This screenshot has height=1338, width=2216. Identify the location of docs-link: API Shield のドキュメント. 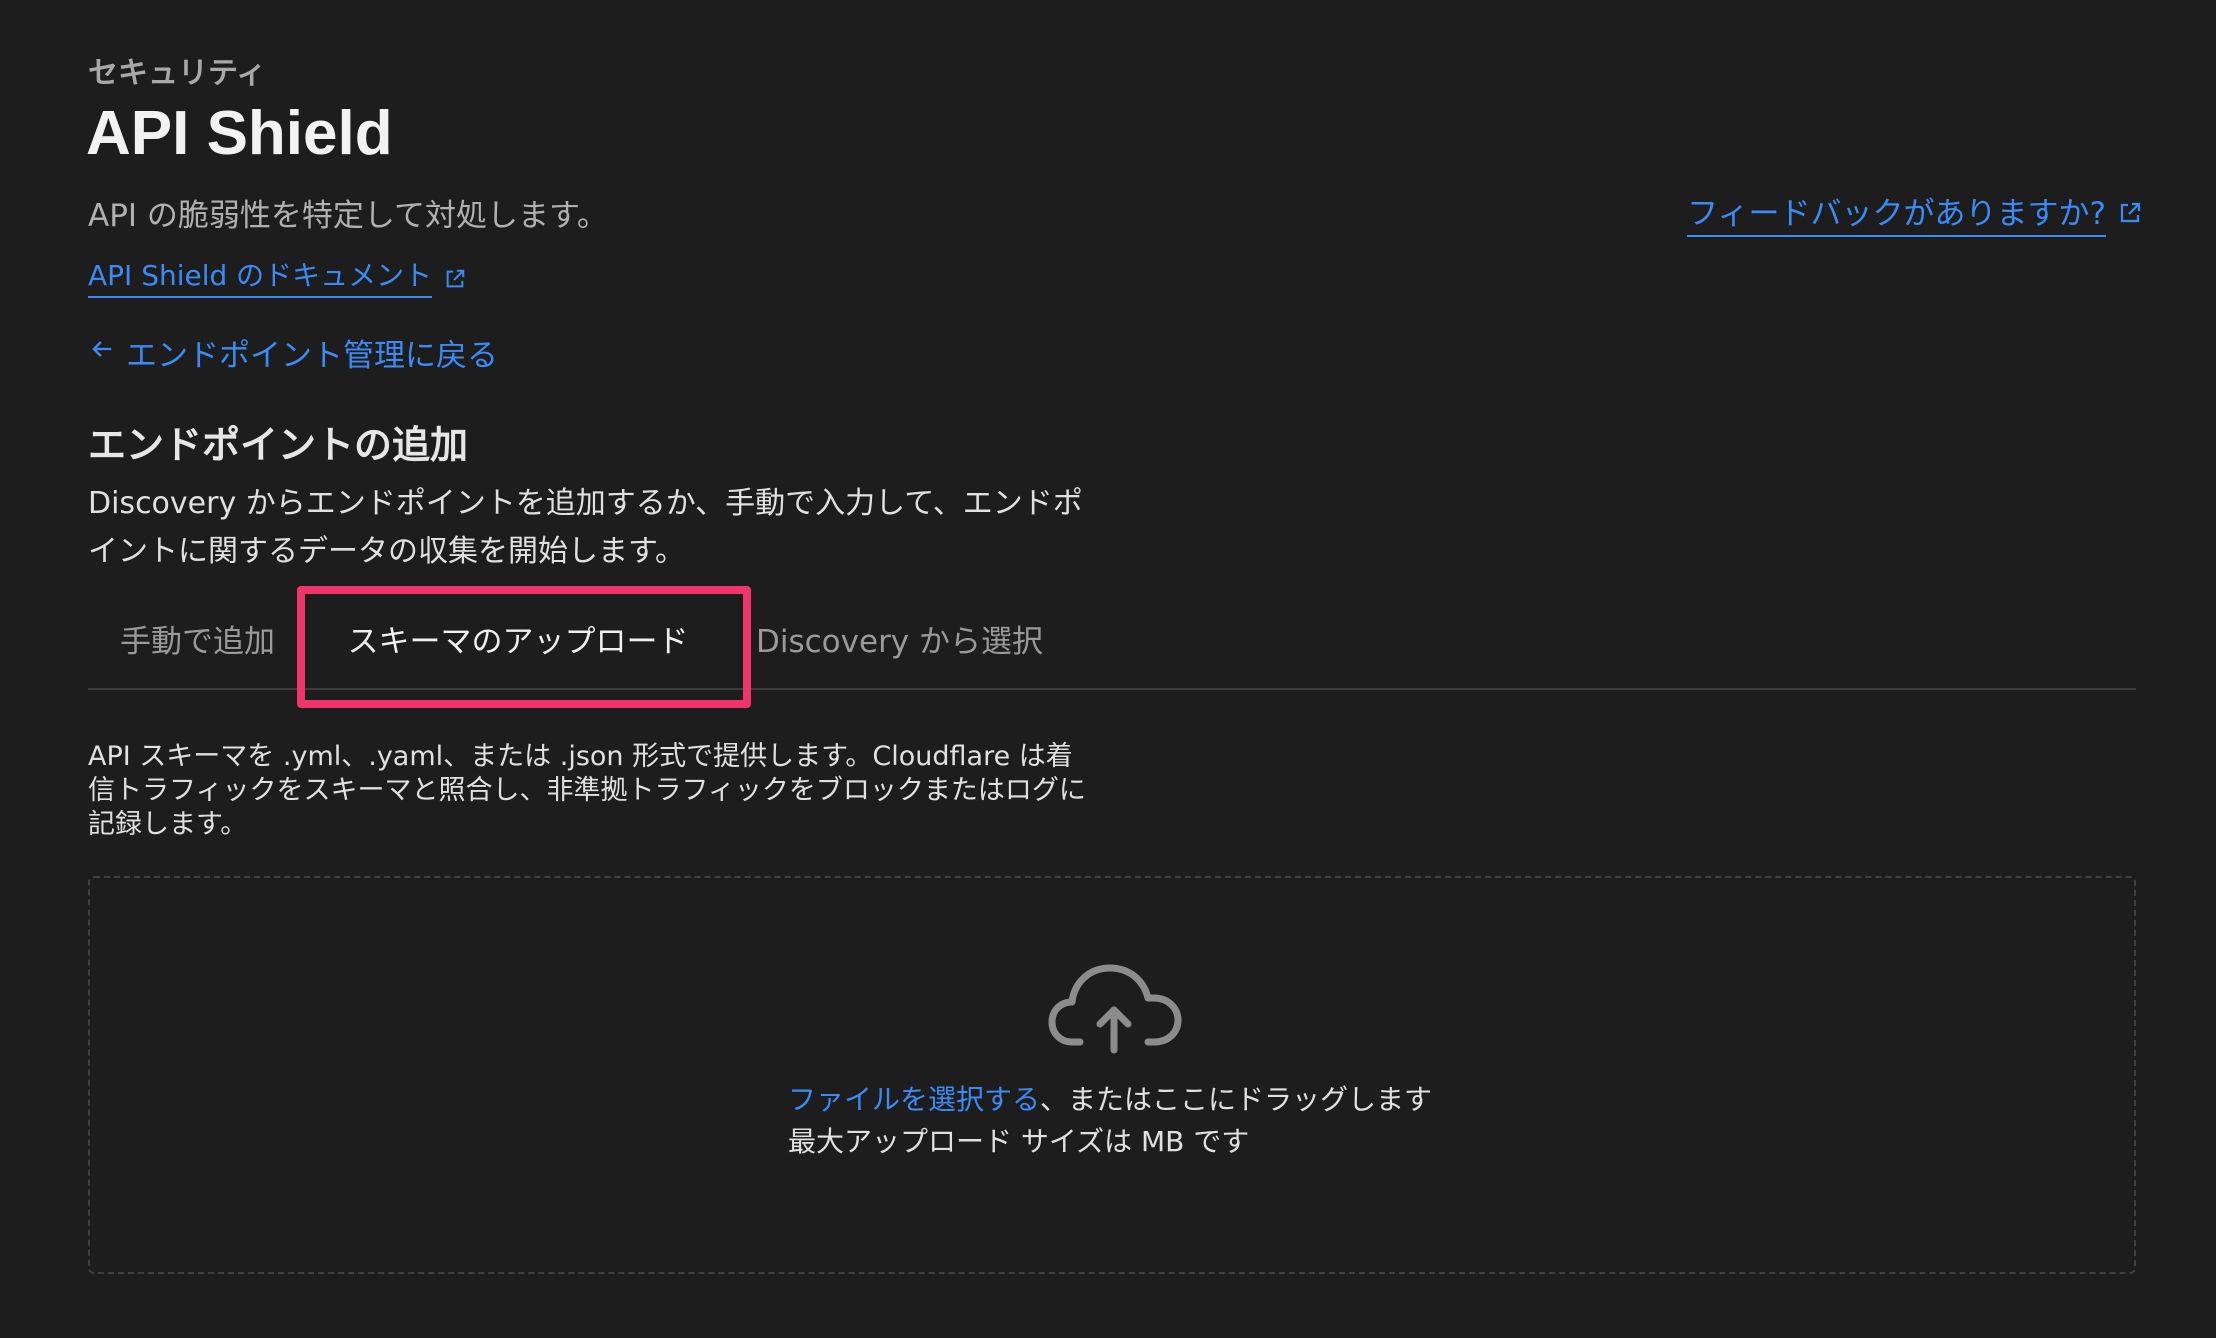
(260, 276).